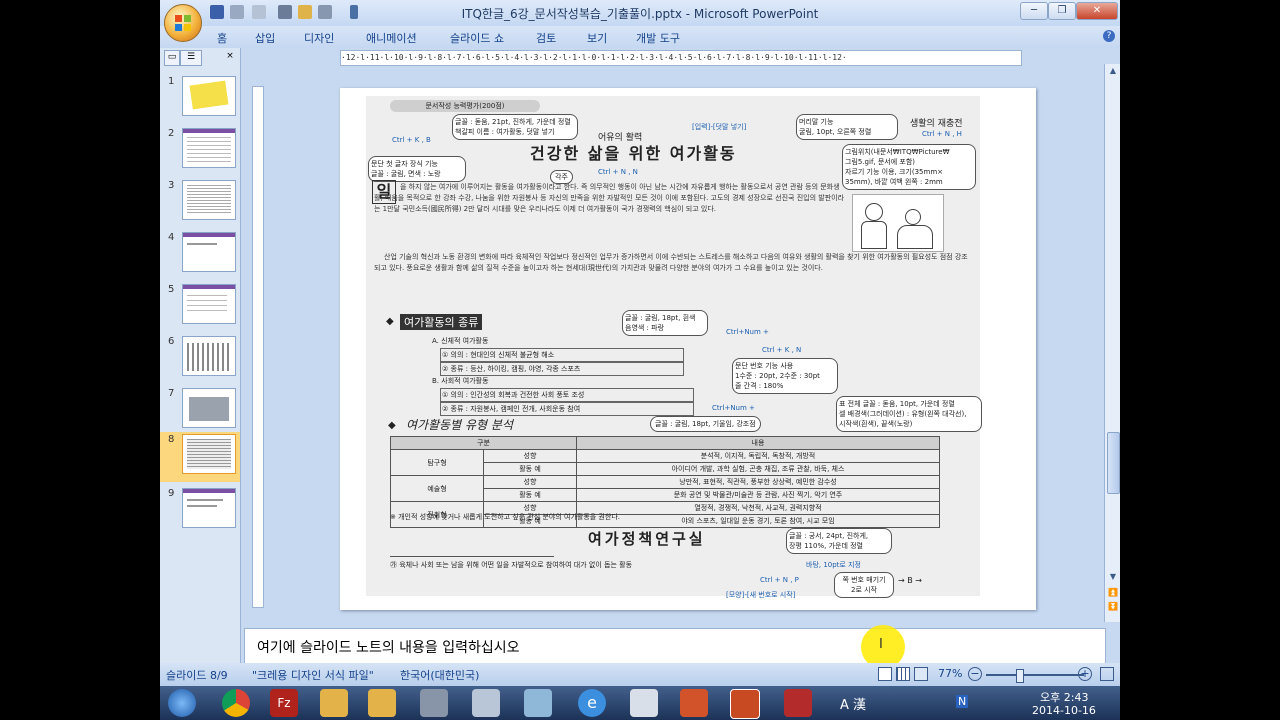 The height and width of the screenshot is (720, 1280). Describe the element at coordinates (903, 674) in the screenshot. I see `slide-sorter-icon` at that location.